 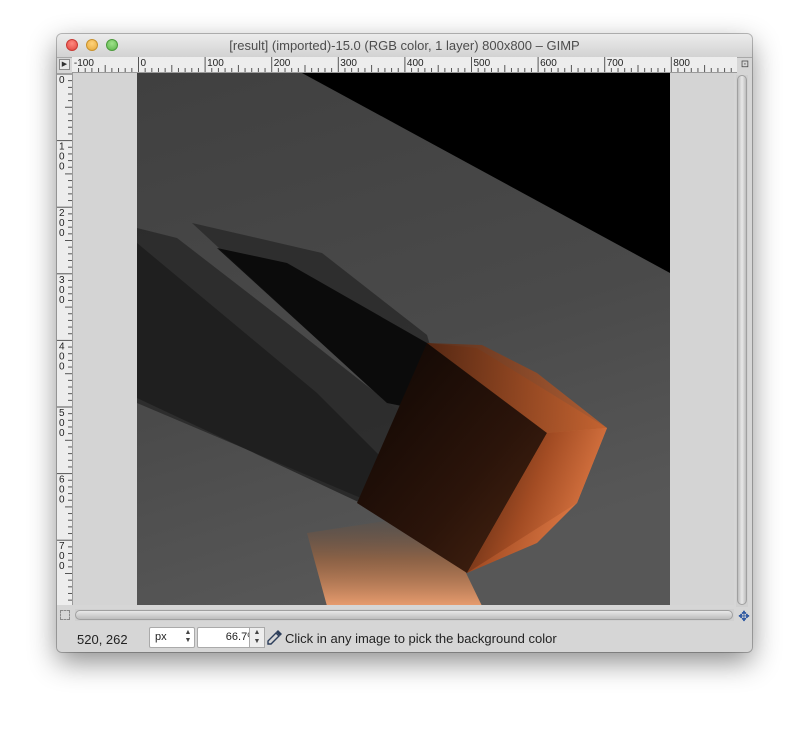 I want to click on ruler-label: 600, so click(x=548, y=63).